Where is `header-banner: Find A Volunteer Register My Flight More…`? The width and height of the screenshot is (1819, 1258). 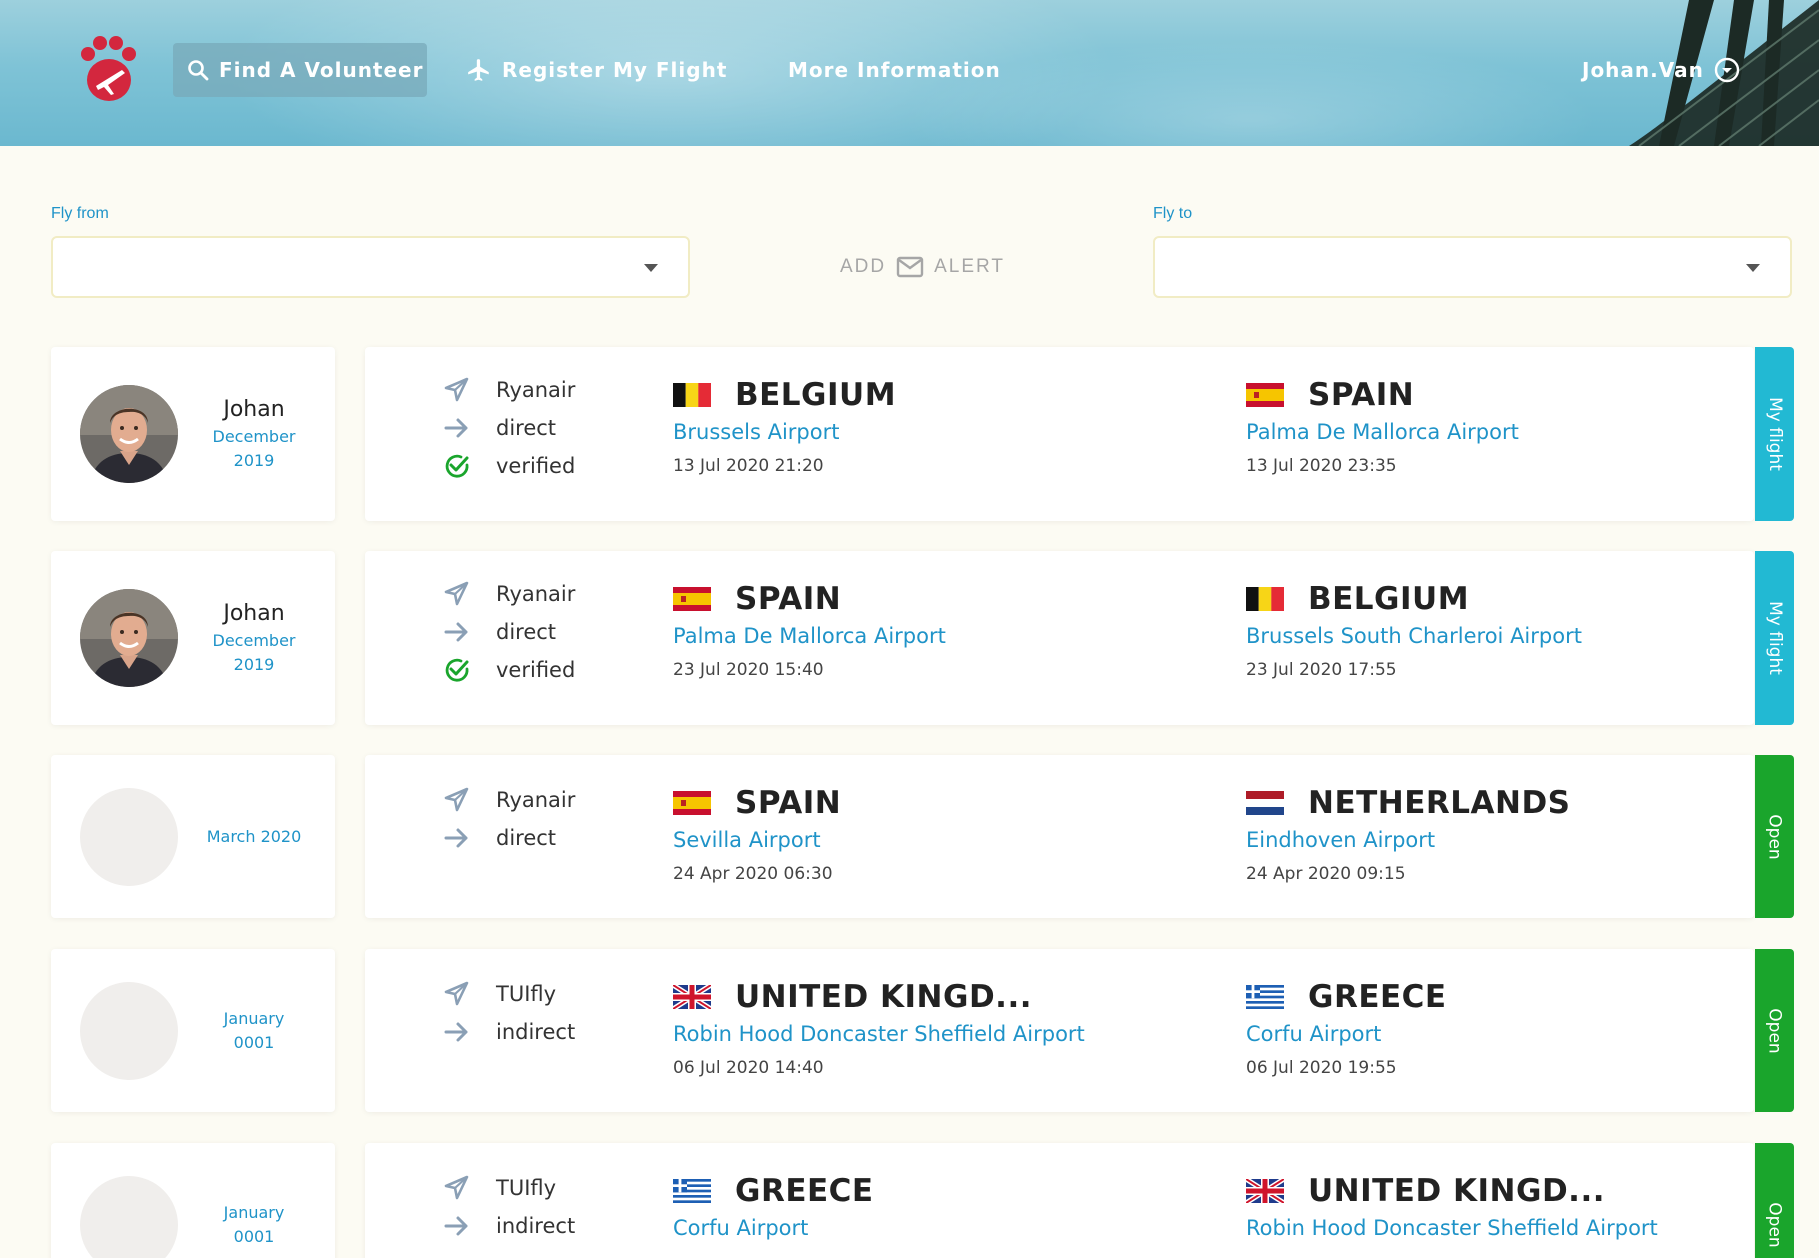 header-banner: Find A Volunteer Register My Flight More… is located at coordinates (909, 73).